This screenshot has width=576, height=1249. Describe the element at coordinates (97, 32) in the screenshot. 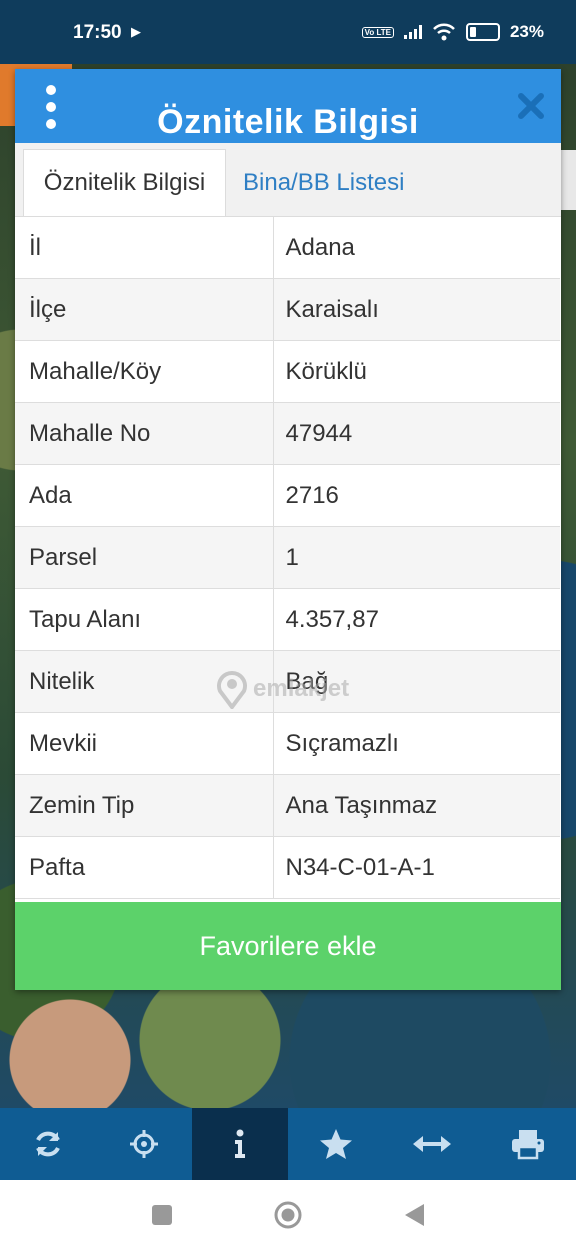

I see `status-time: 17:50` at that location.